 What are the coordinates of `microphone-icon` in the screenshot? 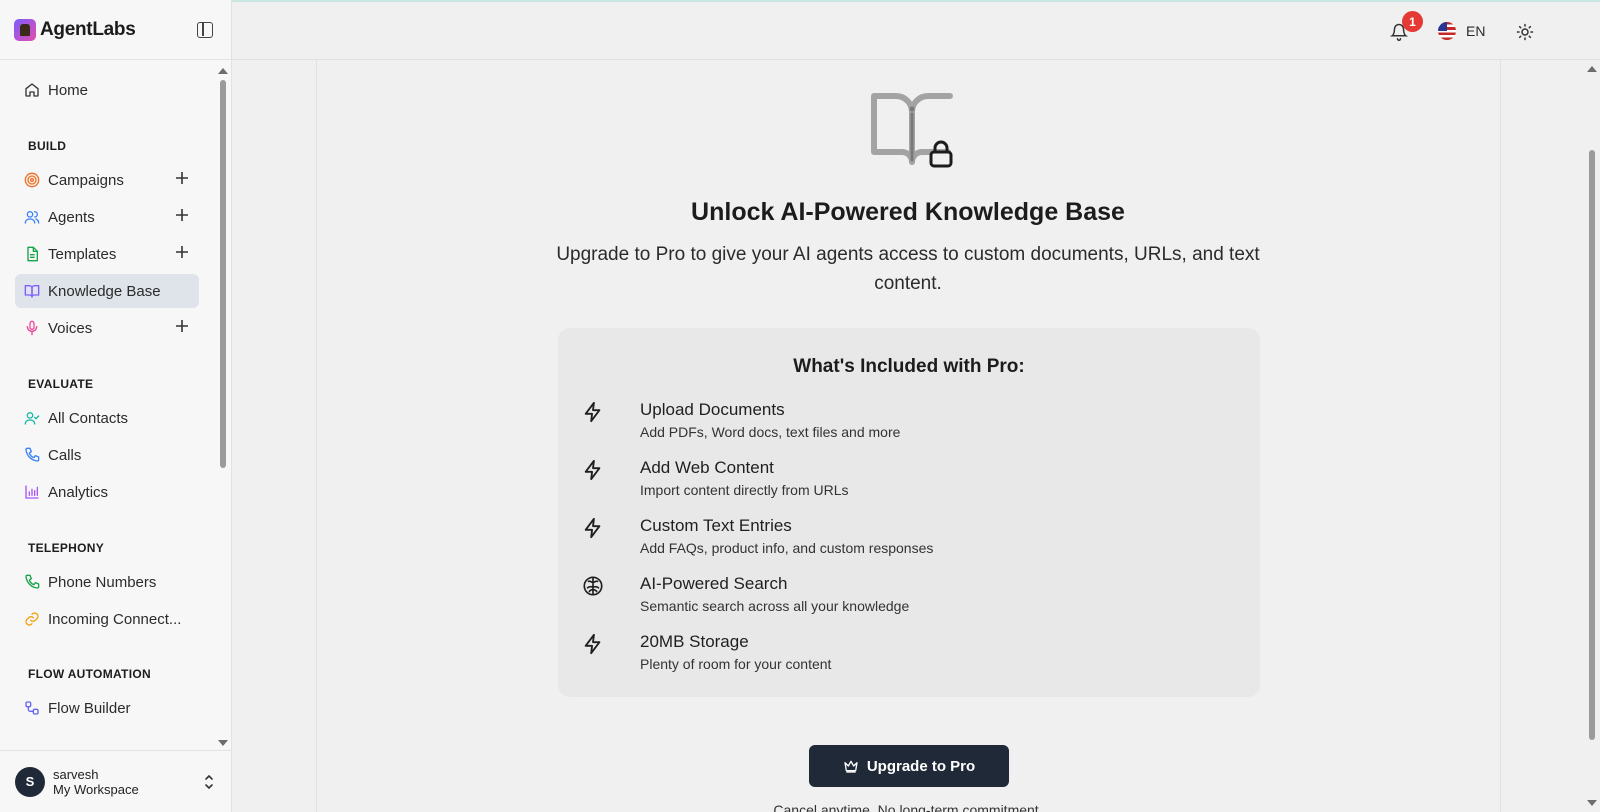 It's located at (32, 328).